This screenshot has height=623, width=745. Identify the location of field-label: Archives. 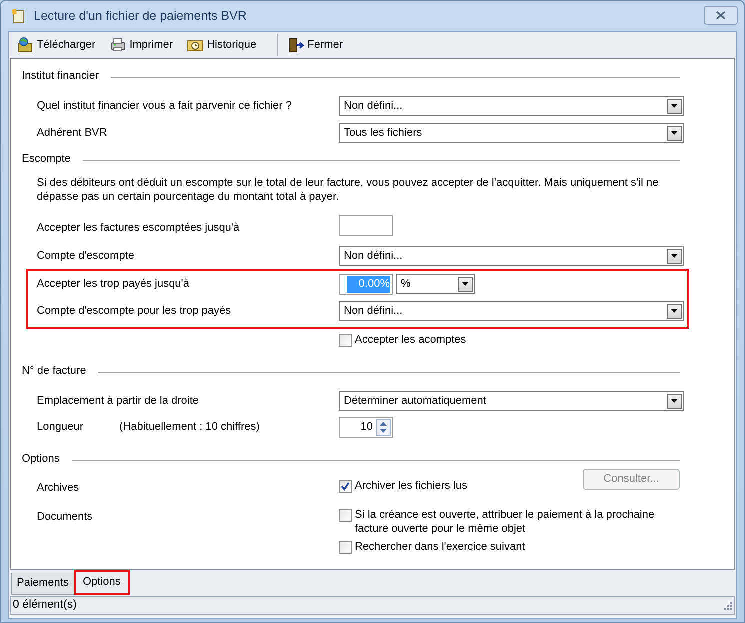
(58, 488).